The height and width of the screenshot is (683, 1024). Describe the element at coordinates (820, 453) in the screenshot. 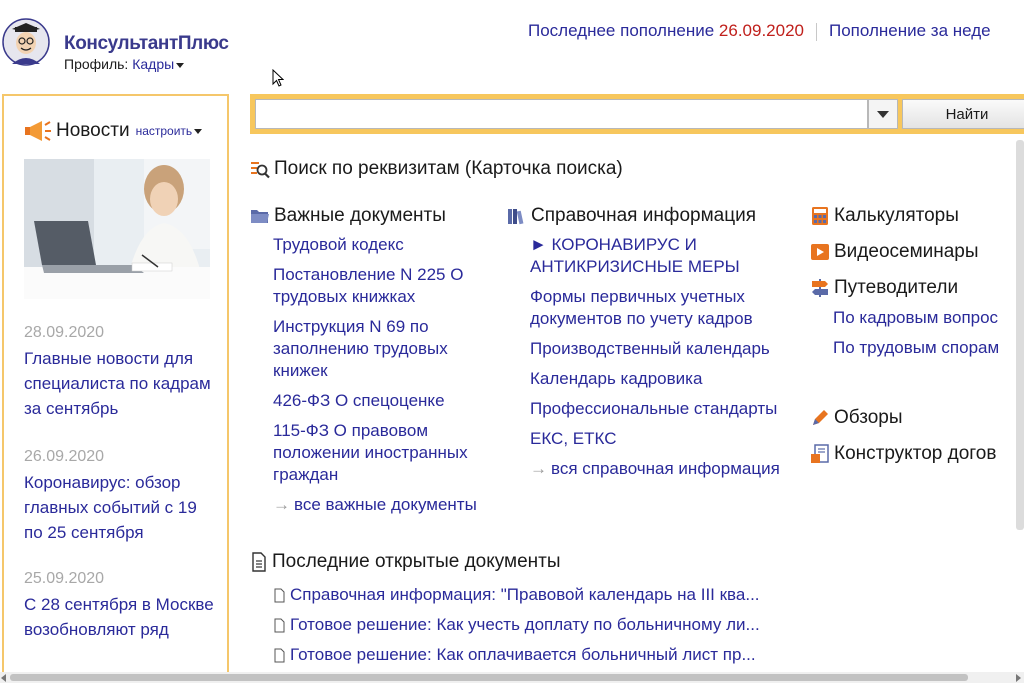

I see `document-builder-icon` at that location.